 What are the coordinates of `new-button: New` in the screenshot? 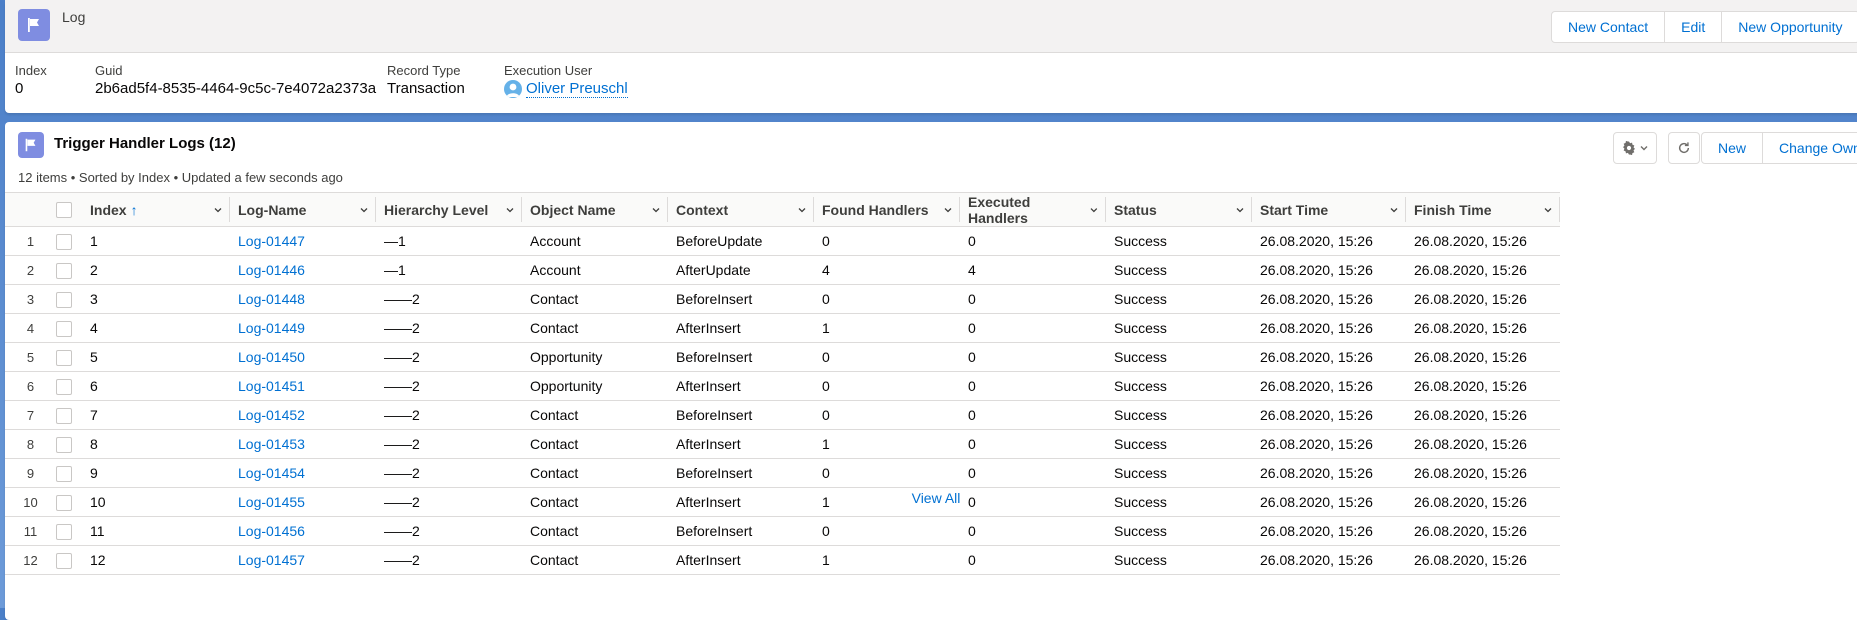 It's located at (1732, 148).